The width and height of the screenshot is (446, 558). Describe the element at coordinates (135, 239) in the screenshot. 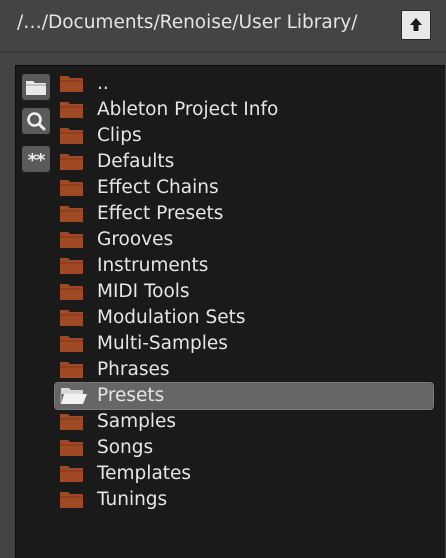

I see `folder-label: Grooves` at that location.